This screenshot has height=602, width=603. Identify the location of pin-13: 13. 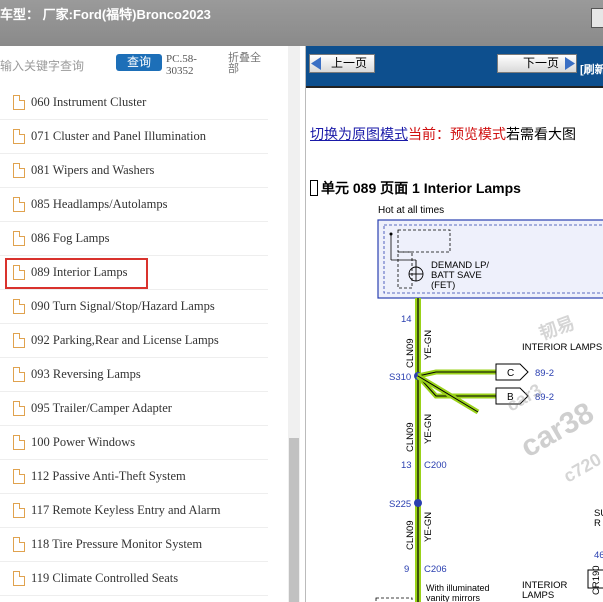
(406, 465).